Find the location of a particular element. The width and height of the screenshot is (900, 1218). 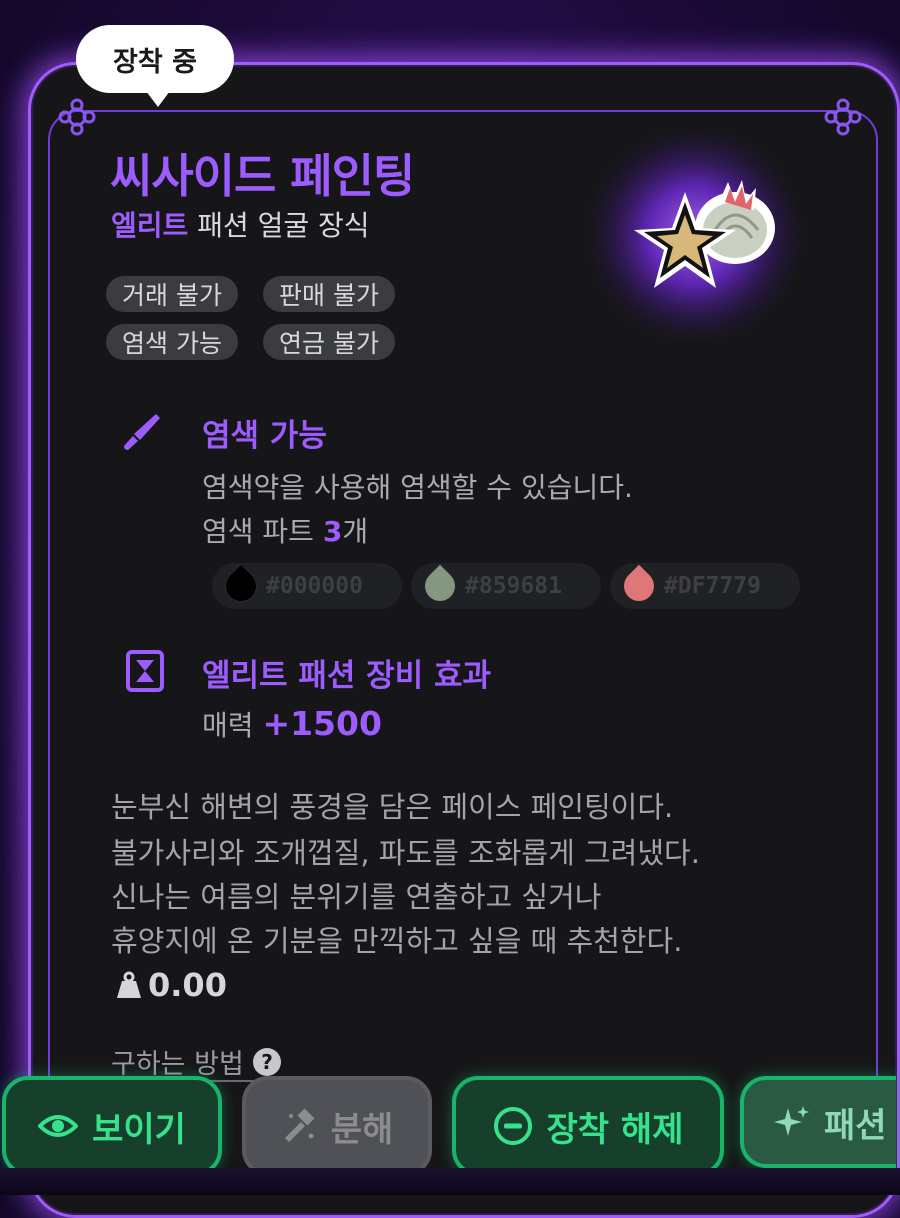

brush-icon is located at coordinates (142, 432).